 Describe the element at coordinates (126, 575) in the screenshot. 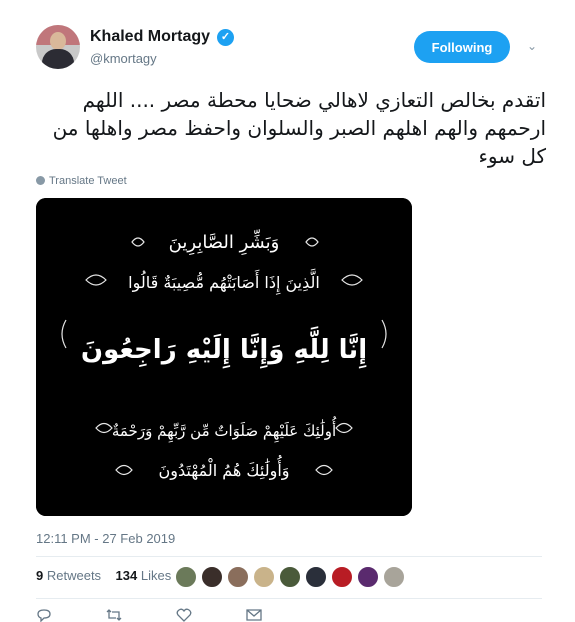

I see `likes-count: 134` at that location.